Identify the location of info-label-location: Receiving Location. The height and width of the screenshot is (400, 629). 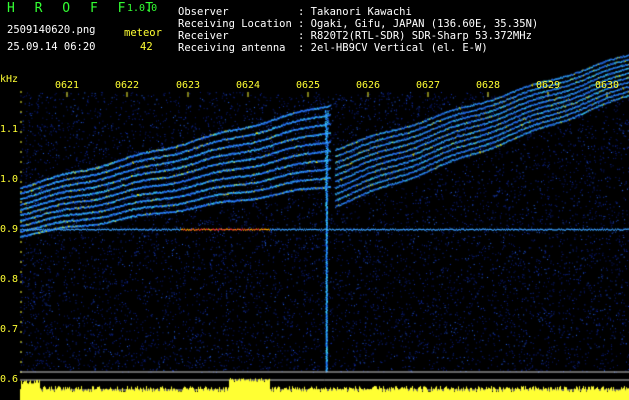
(235, 24).